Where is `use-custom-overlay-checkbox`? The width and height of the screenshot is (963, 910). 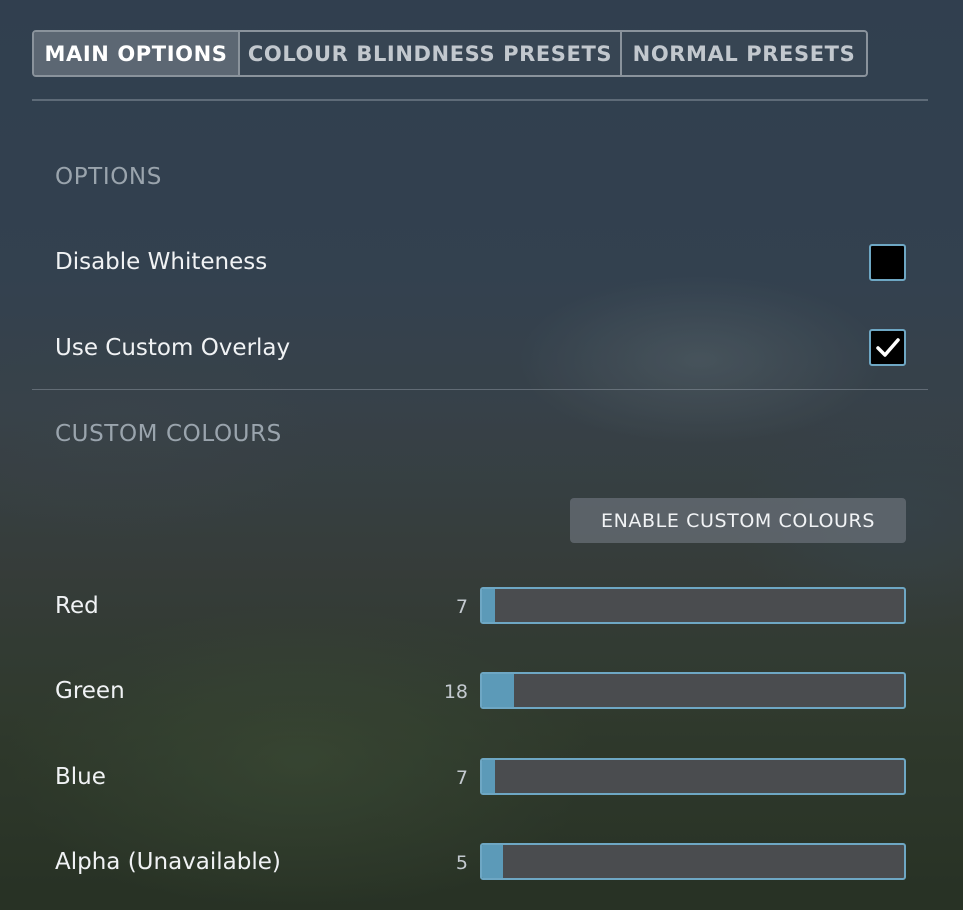
use-custom-overlay-checkbox is located at coordinates (887, 347).